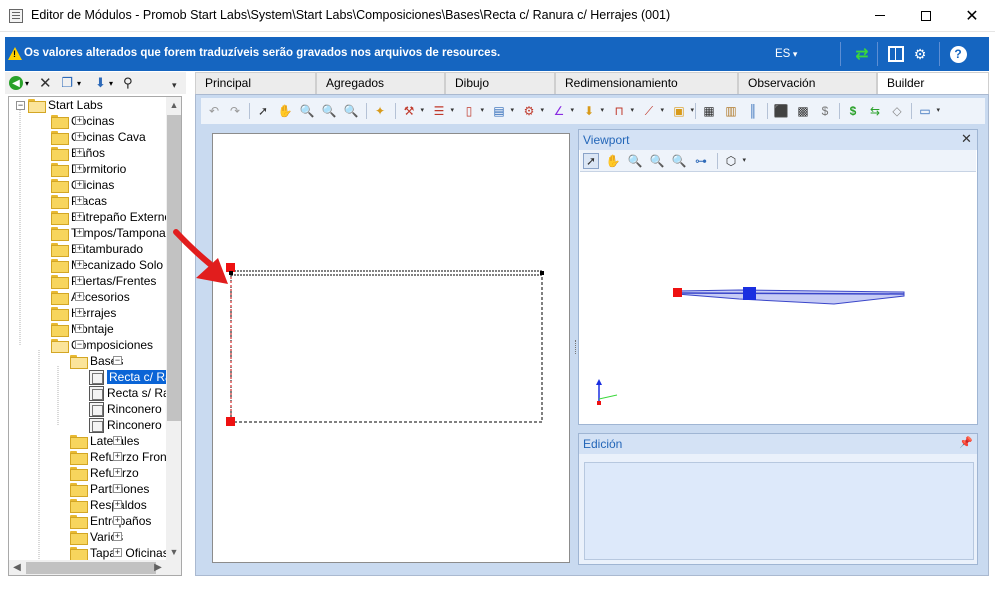 The height and width of the screenshot is (590, 995). What do you see at coordinates (734, 161) in the screenshot?
I see `view-cube-icon: ⬡` at bounding box center [734, 161].